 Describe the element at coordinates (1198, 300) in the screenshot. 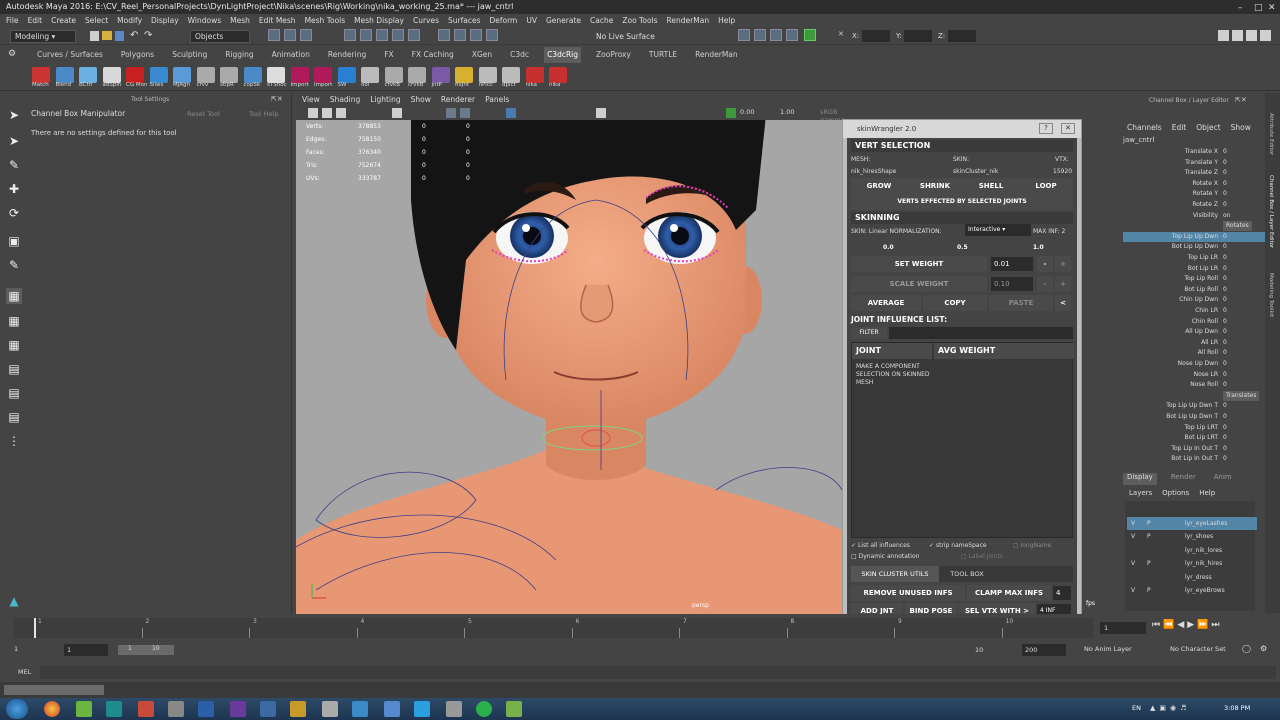

I see `channel-row: Chin Up Dwn 0` at that location.